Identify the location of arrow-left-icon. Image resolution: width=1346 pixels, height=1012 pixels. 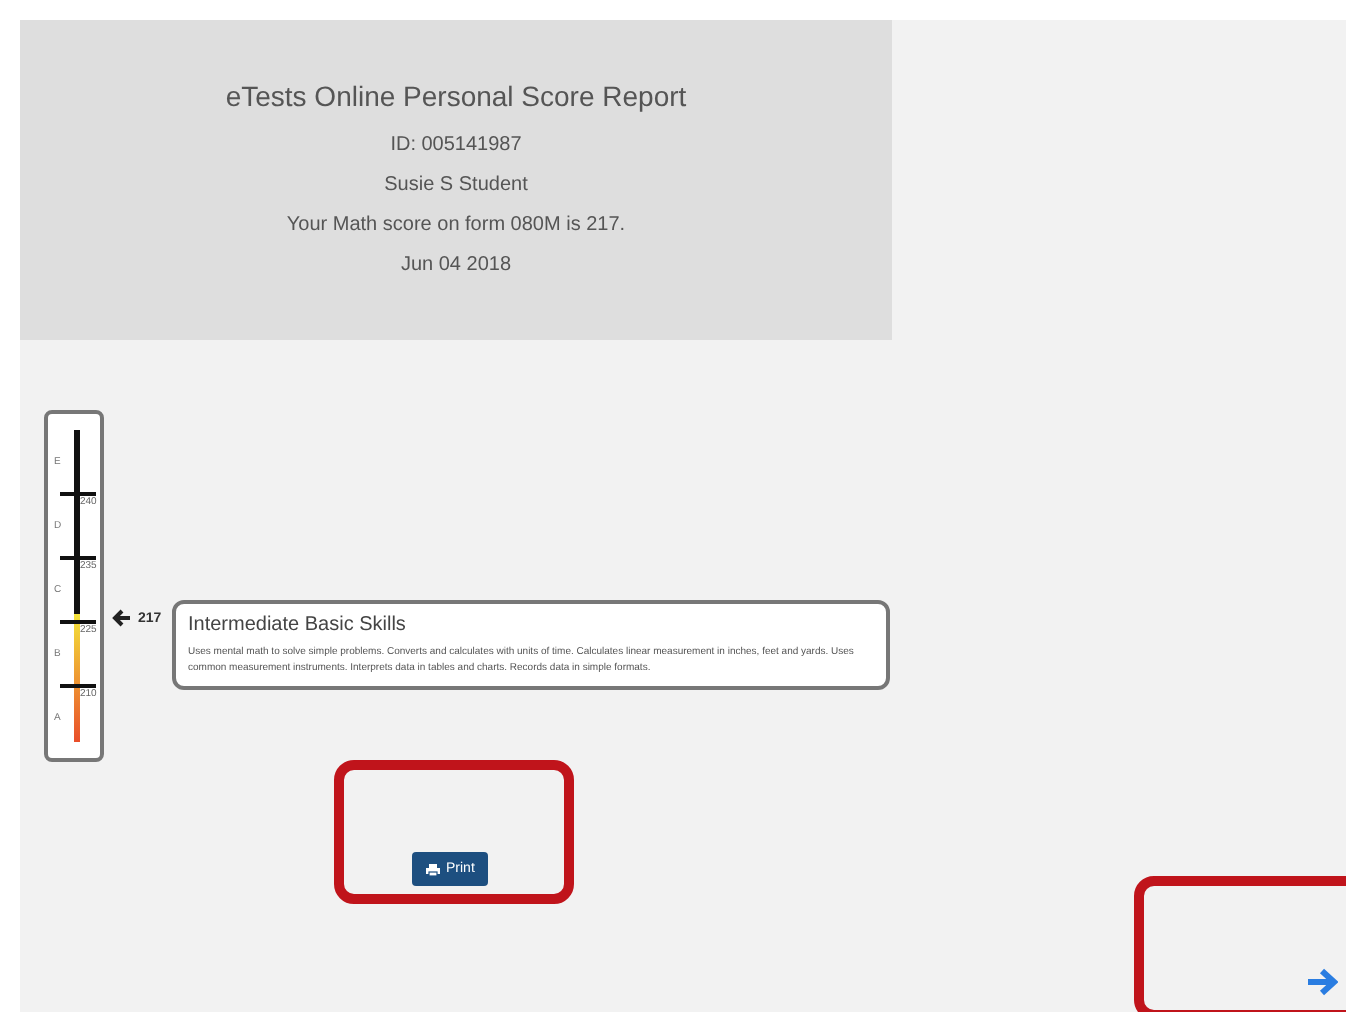
(122, 618).